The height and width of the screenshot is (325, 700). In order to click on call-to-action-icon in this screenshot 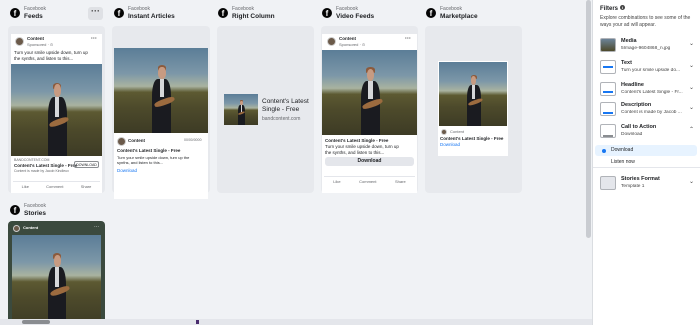, I will do `click(608, 131)`.